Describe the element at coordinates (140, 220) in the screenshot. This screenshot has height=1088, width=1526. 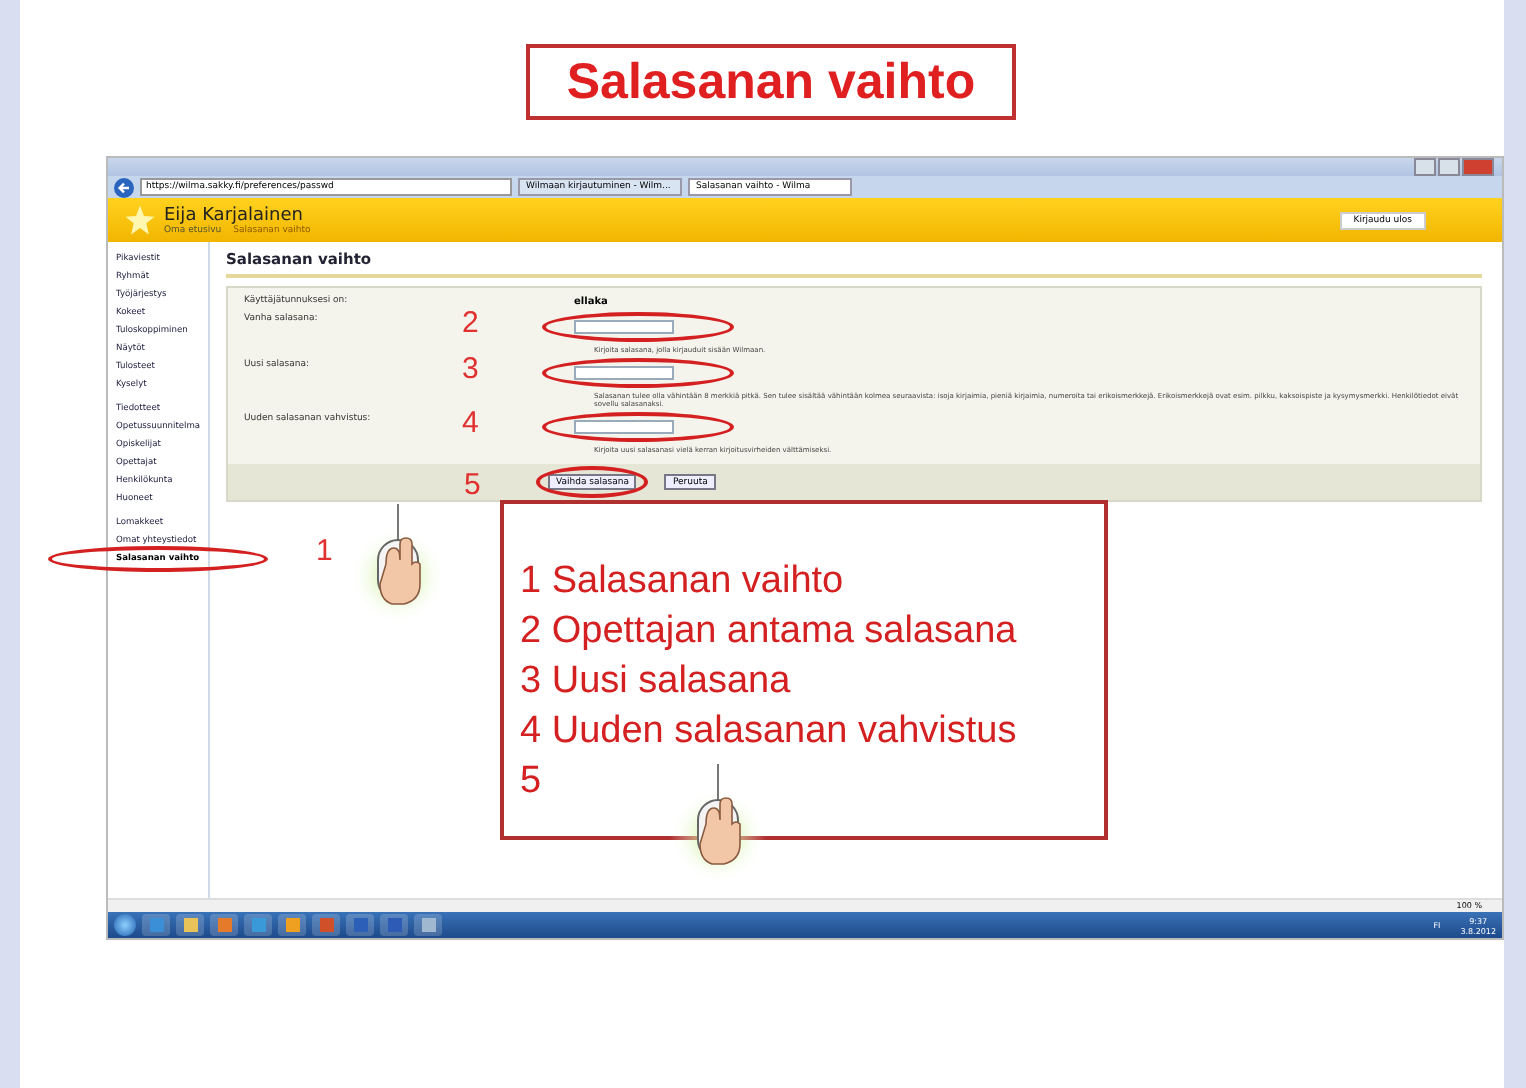
I see `star-icon` at that location.